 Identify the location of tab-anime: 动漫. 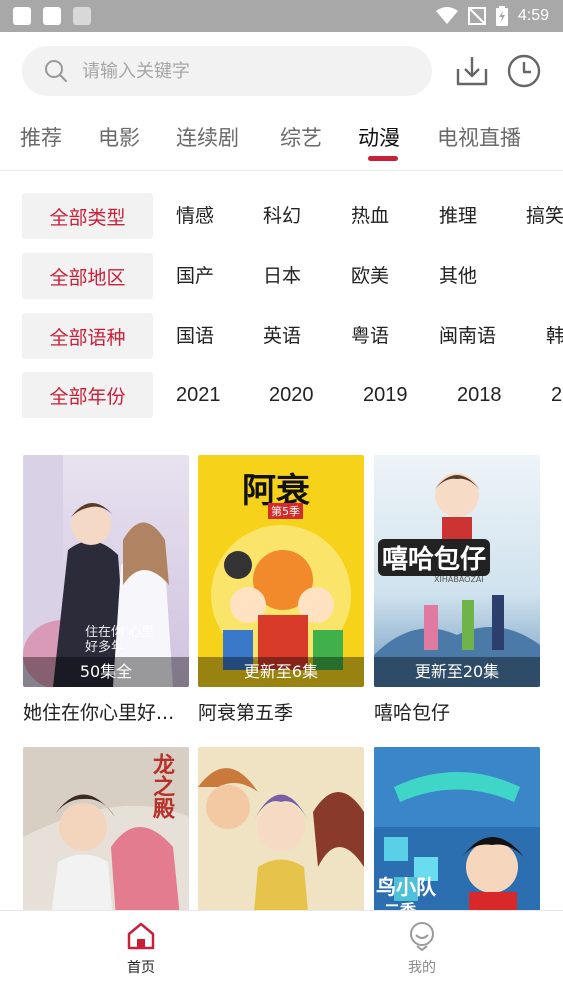
(379, 137).